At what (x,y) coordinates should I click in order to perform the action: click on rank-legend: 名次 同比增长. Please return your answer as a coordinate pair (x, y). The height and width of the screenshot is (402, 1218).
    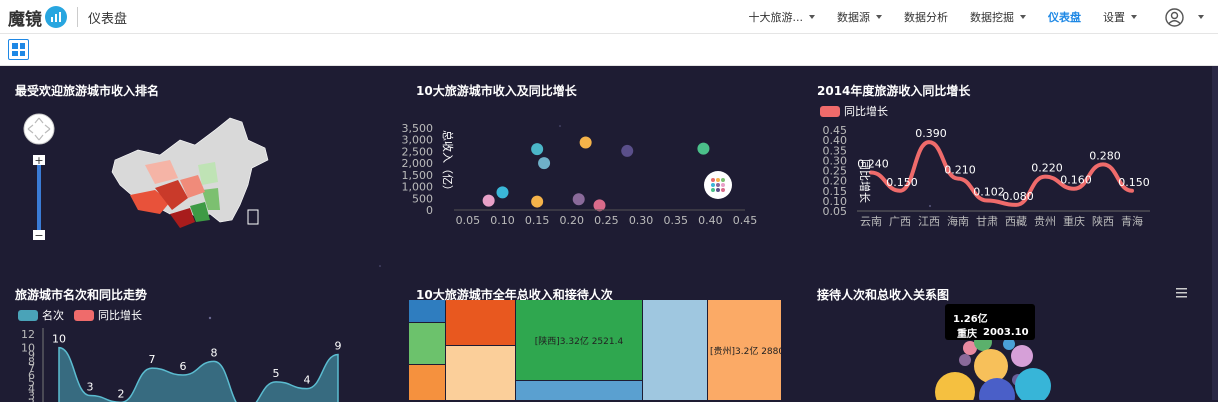
    Looking at the image, I should click on (80, 315).